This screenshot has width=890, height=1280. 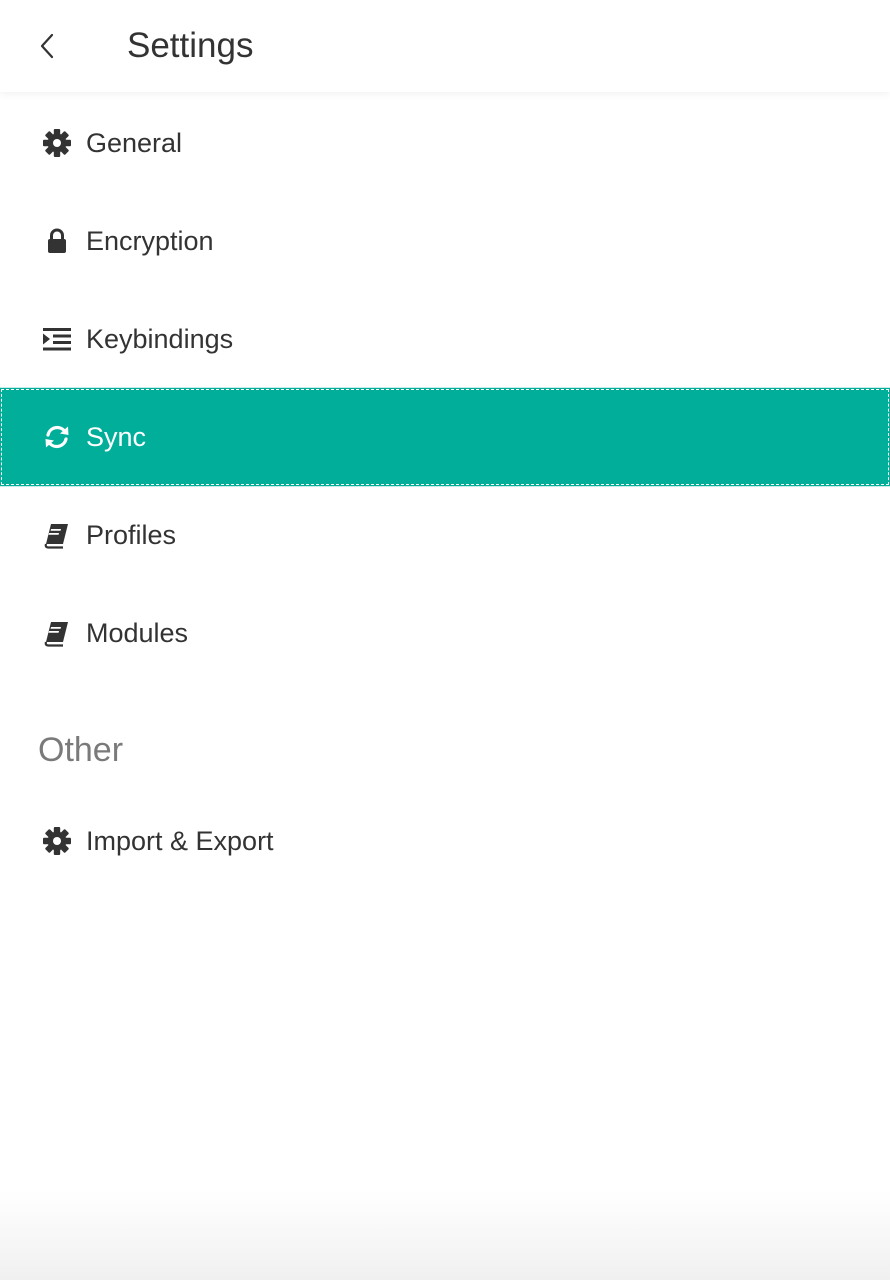 I want to click on menu-item-encryption: Encryption, so click(x=445, y=241).